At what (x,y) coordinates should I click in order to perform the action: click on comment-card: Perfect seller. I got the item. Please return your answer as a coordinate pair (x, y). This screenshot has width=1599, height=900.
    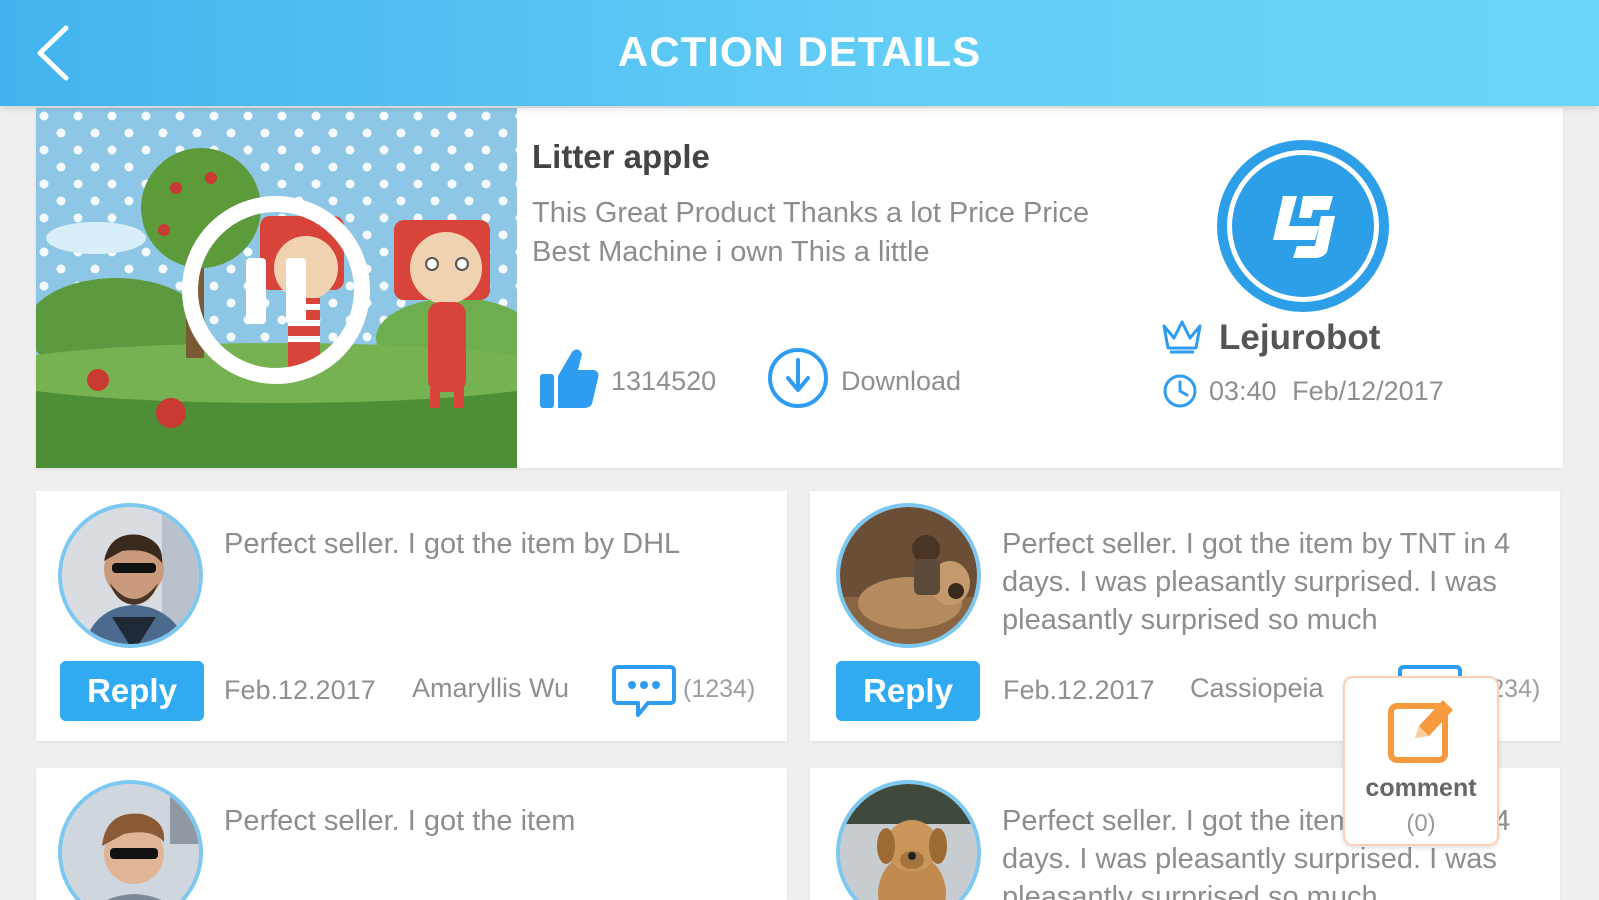
    Looking at the image, I should click on (411, 834).